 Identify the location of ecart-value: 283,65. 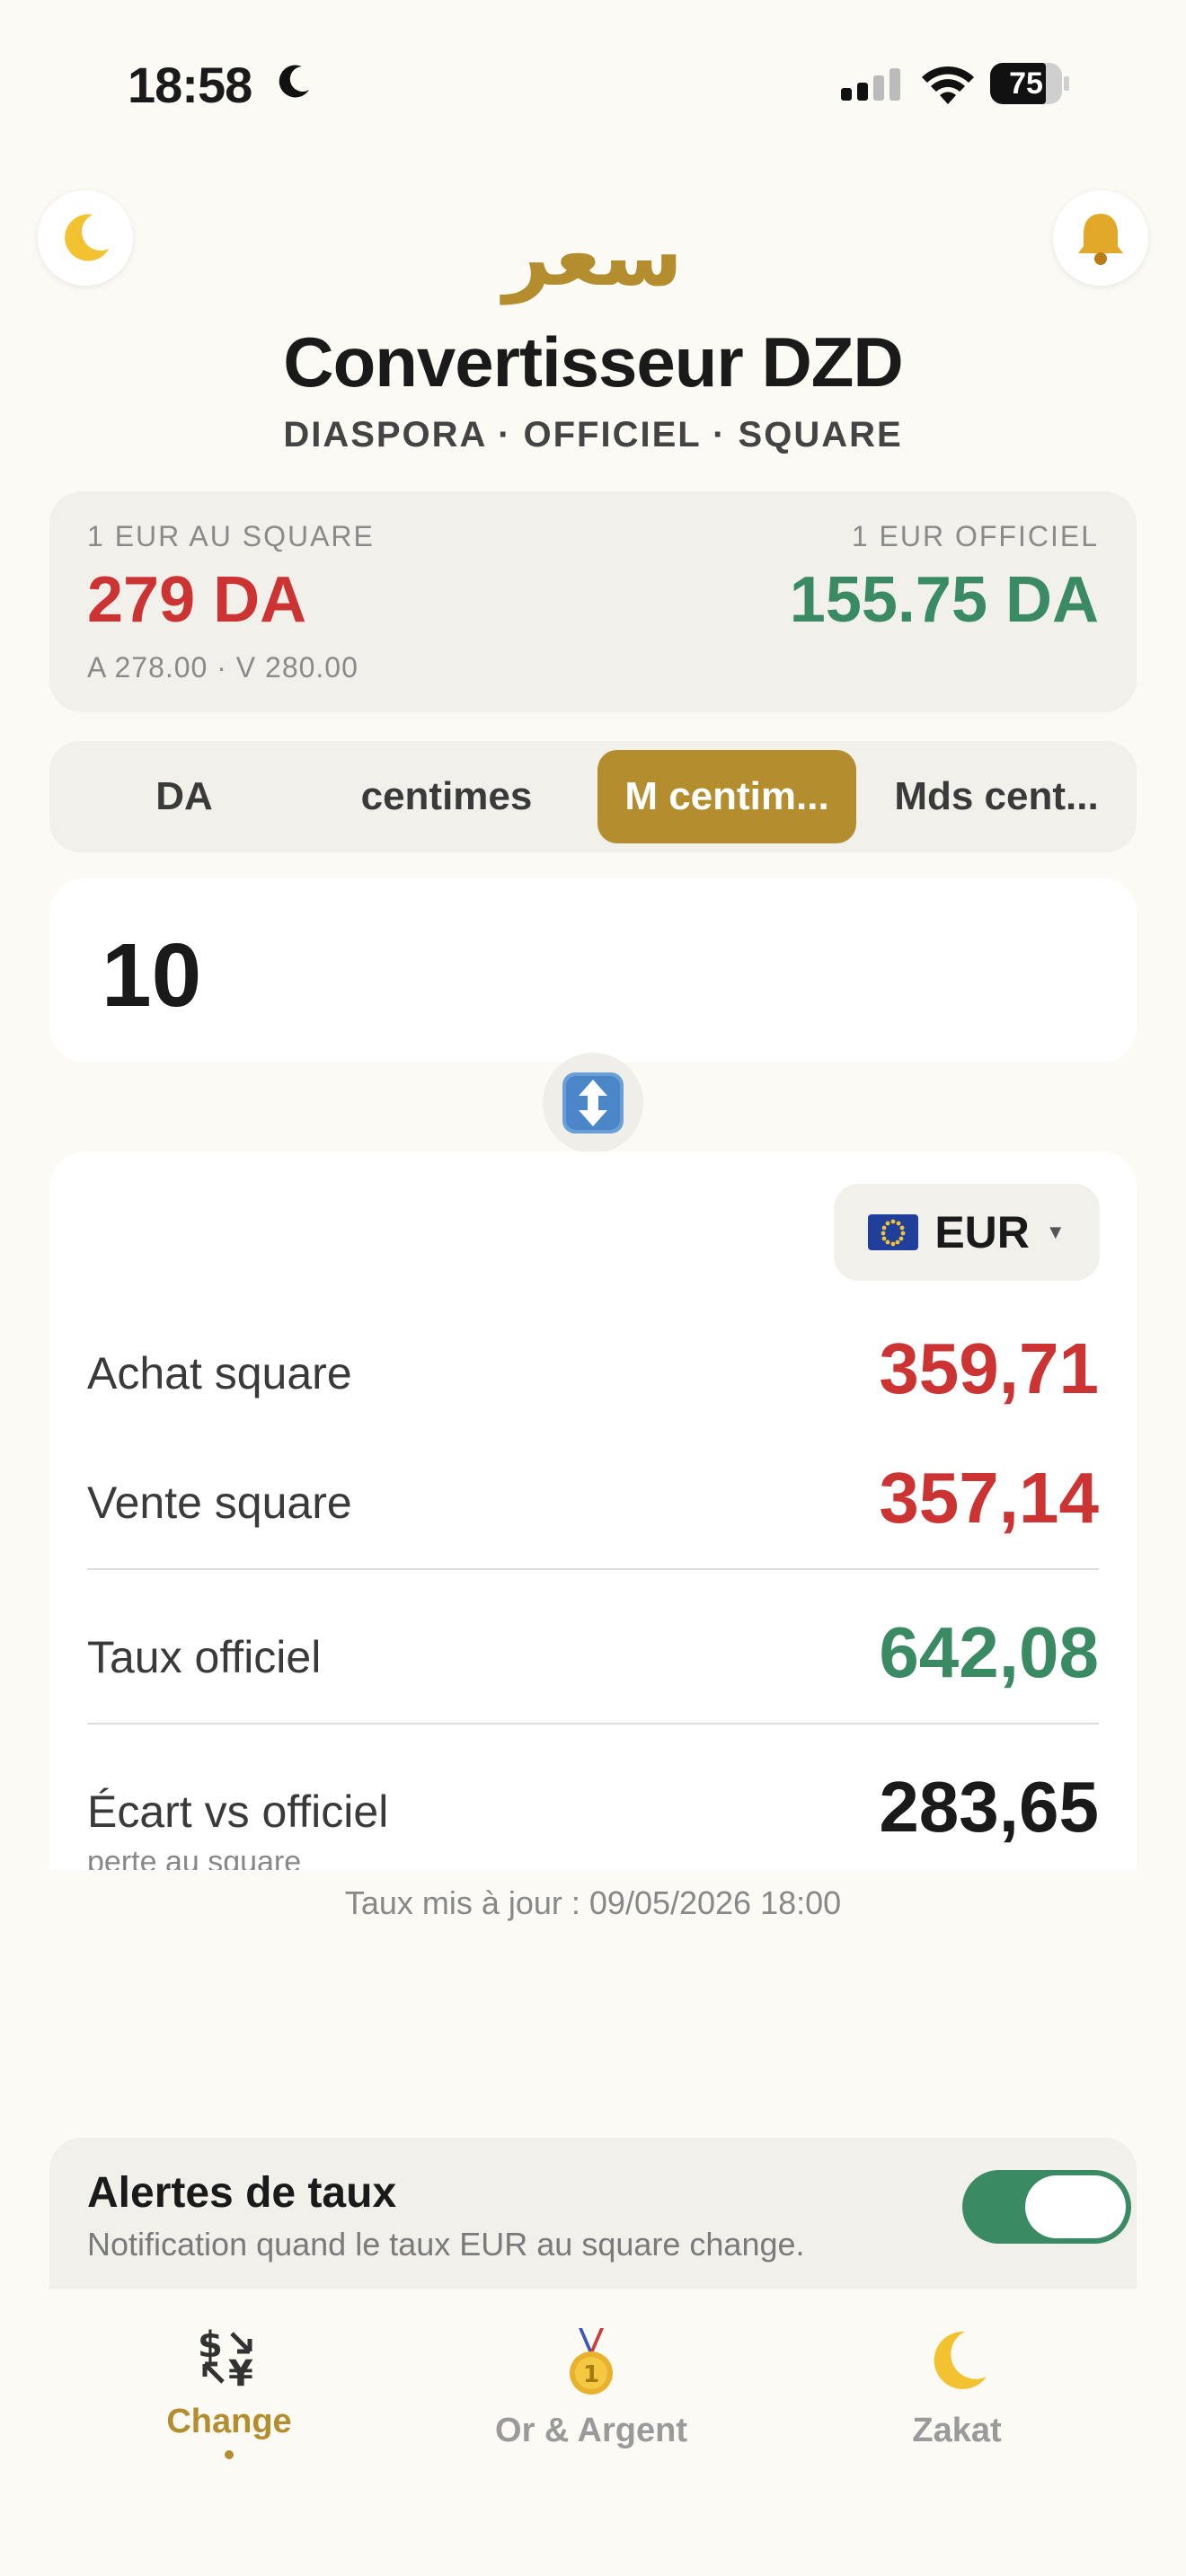
(989, 1807).